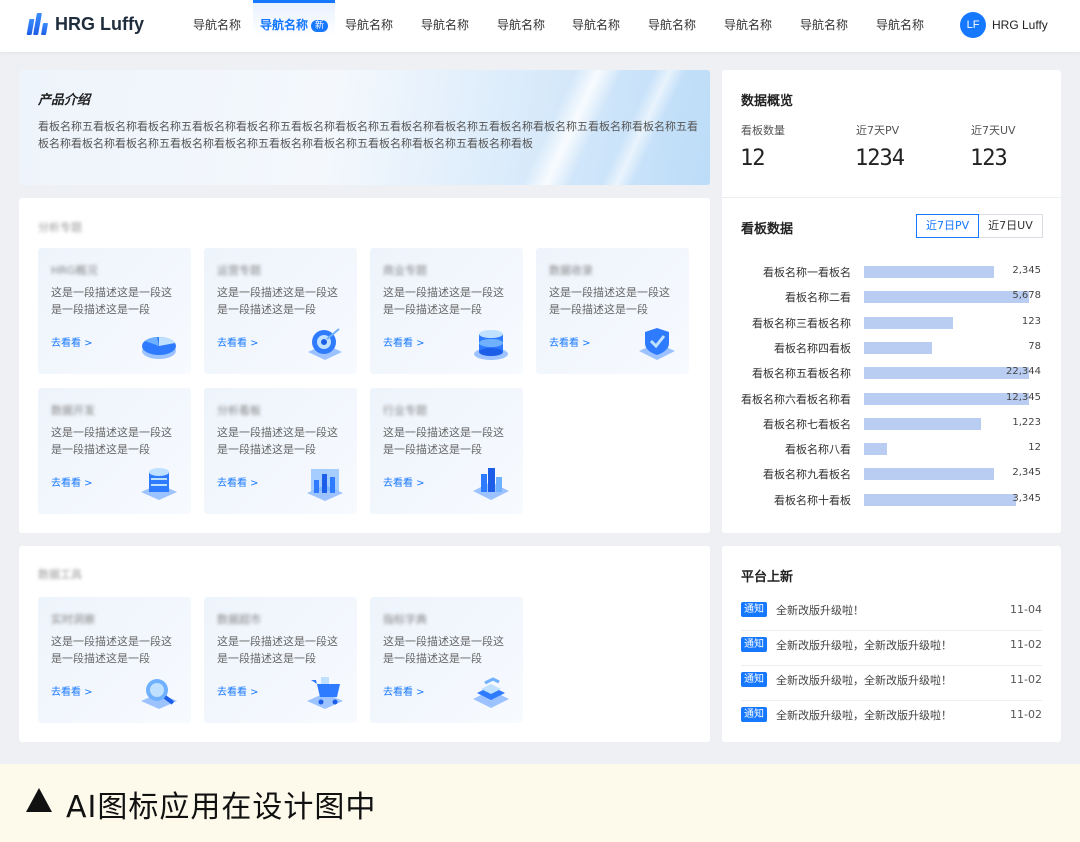 The width and height of the screenshot is (1080, 842). Describe the element at coordinates (1011, 226) in the screenshot. I see `tab-uv: 近7日UV` at that location.